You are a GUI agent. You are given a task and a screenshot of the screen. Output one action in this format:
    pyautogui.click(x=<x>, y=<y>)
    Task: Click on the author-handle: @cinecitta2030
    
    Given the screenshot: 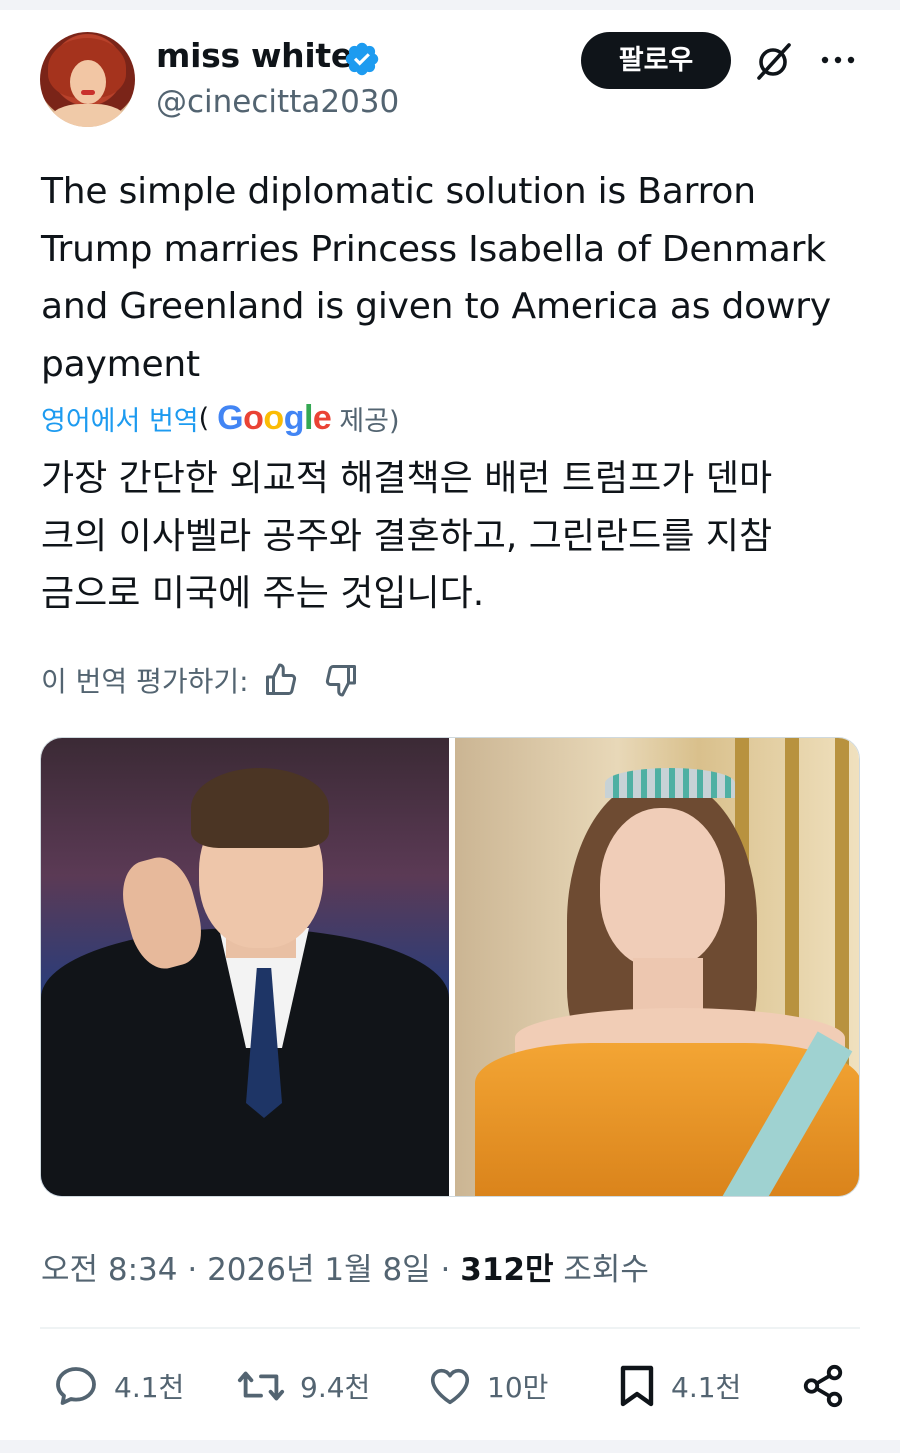 What is the action you would take?
    pyautogui.click(x=277, y=102)
    